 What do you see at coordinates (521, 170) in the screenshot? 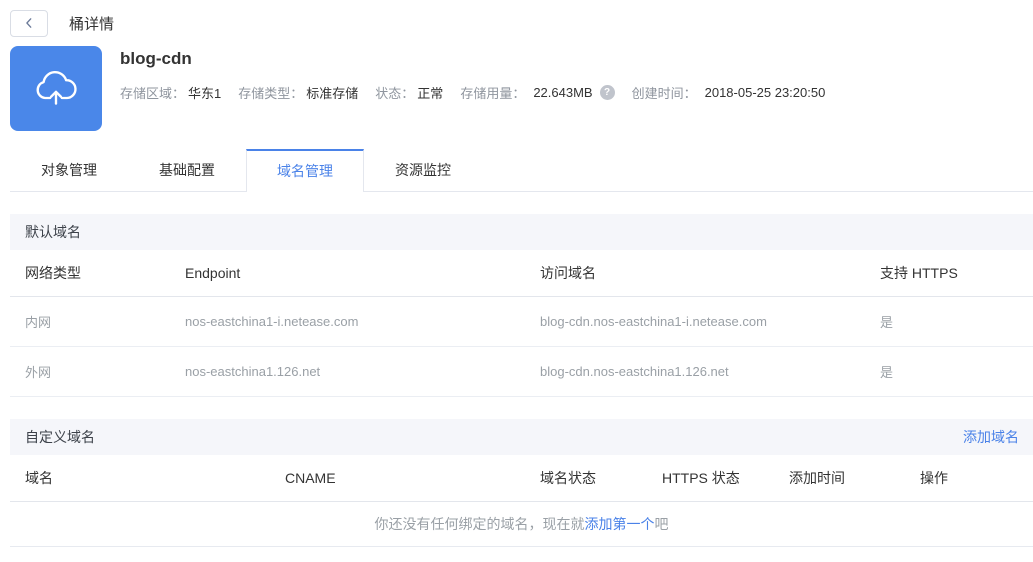
I see `tab-bar: 对象管理 基础配置 域名管理 资源监控` at bounding box center [521, 170].